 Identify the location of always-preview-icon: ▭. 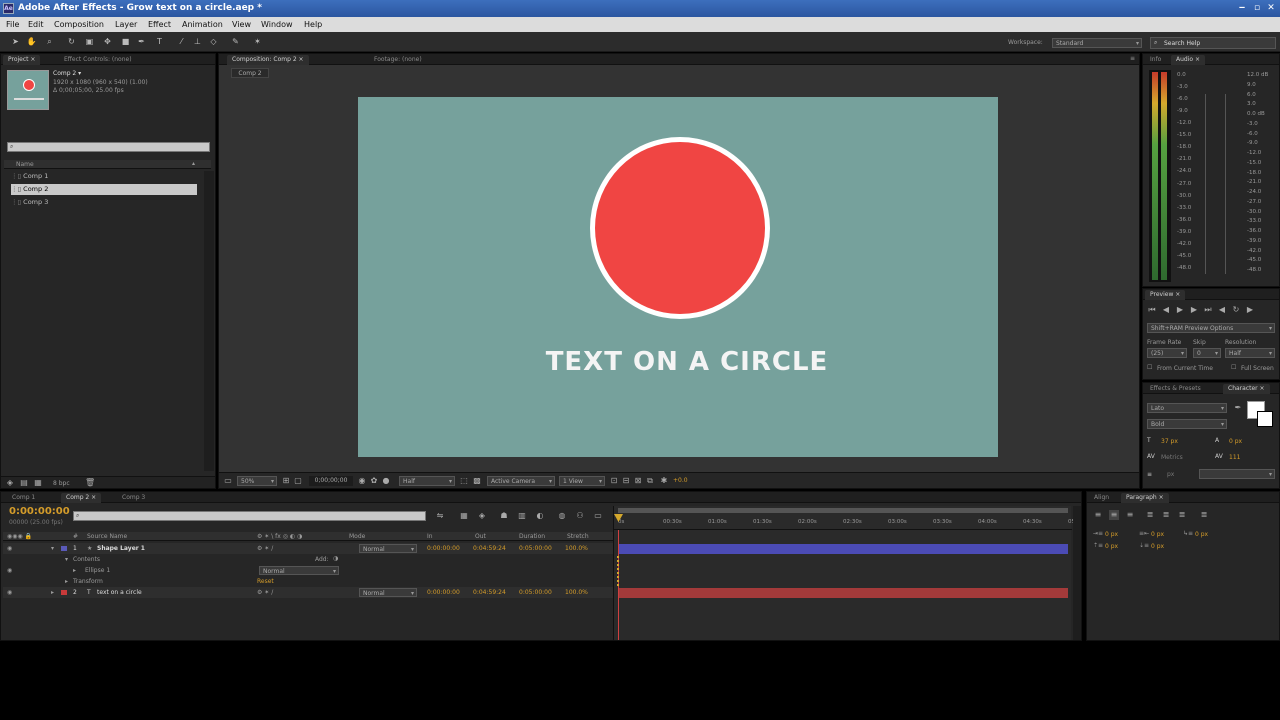
(228, 481).